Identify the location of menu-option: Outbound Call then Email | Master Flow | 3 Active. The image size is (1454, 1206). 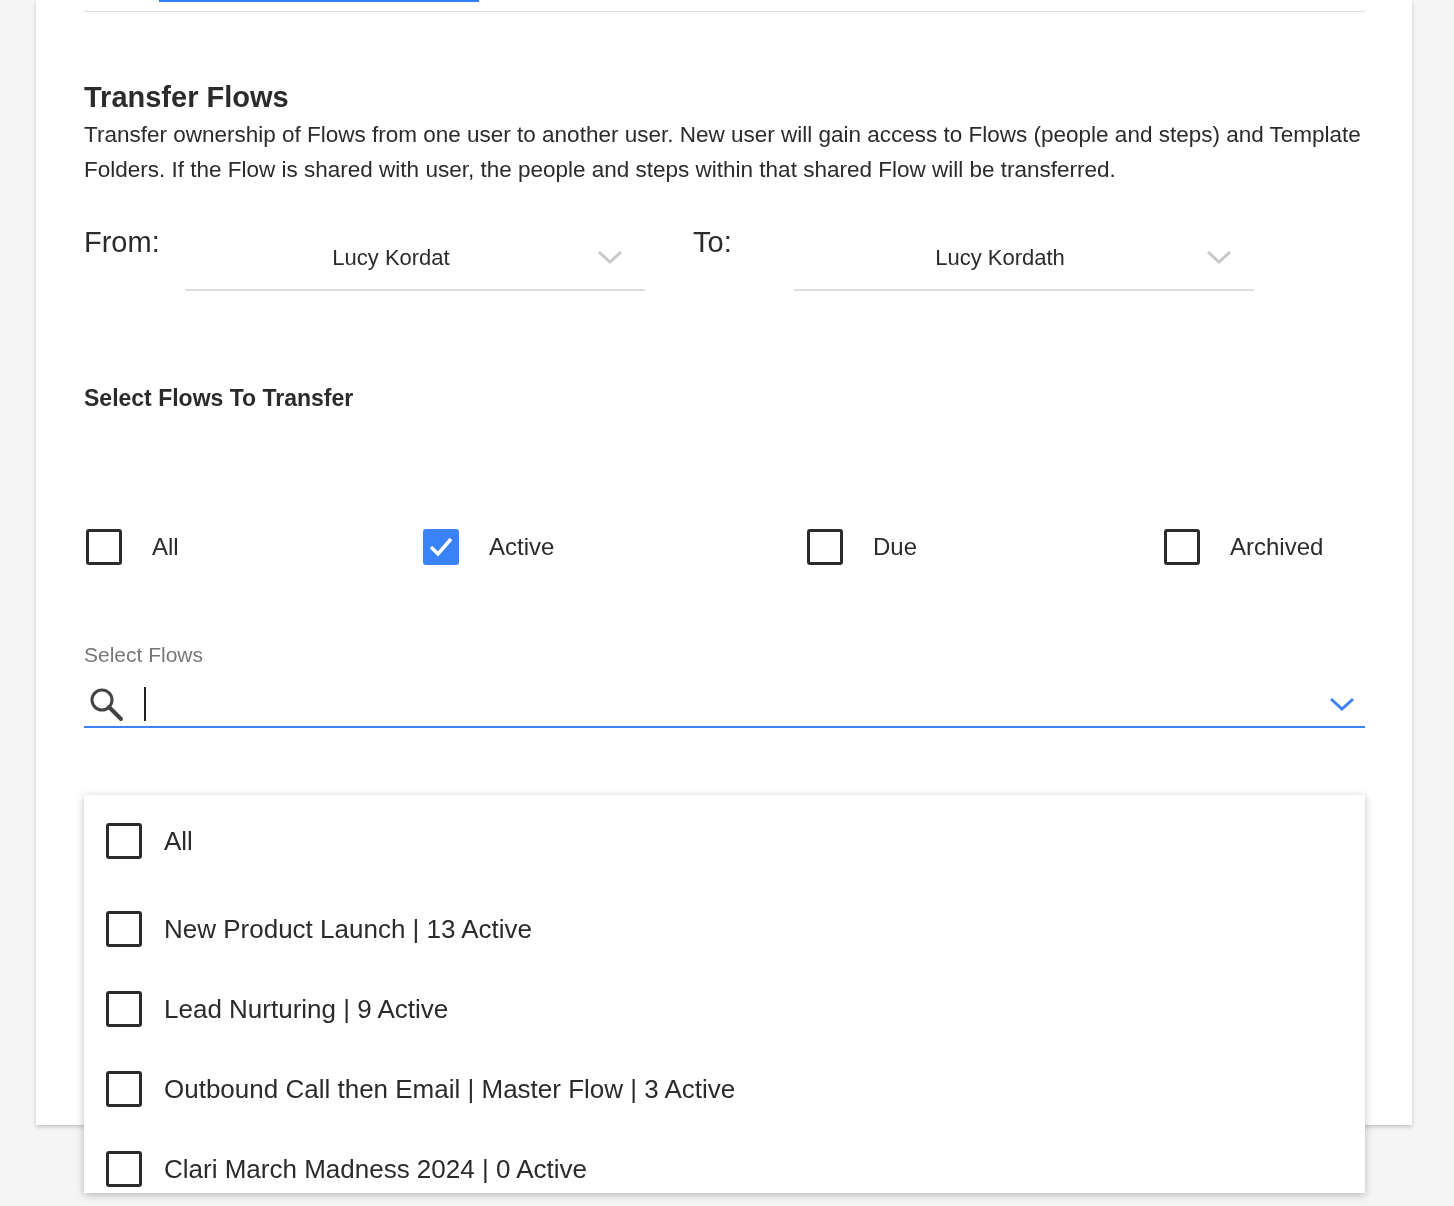
(735, 1089).